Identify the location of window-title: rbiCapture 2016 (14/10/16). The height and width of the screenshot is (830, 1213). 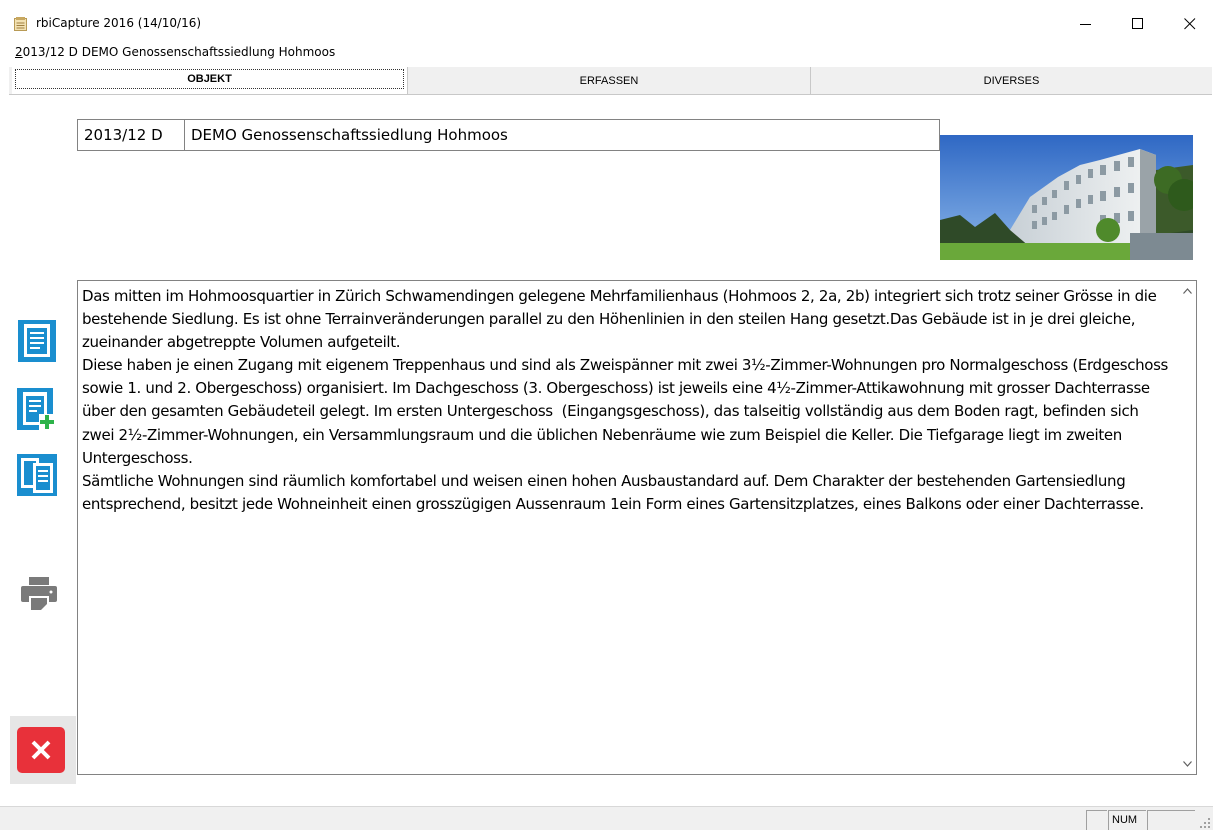
(119, 23).